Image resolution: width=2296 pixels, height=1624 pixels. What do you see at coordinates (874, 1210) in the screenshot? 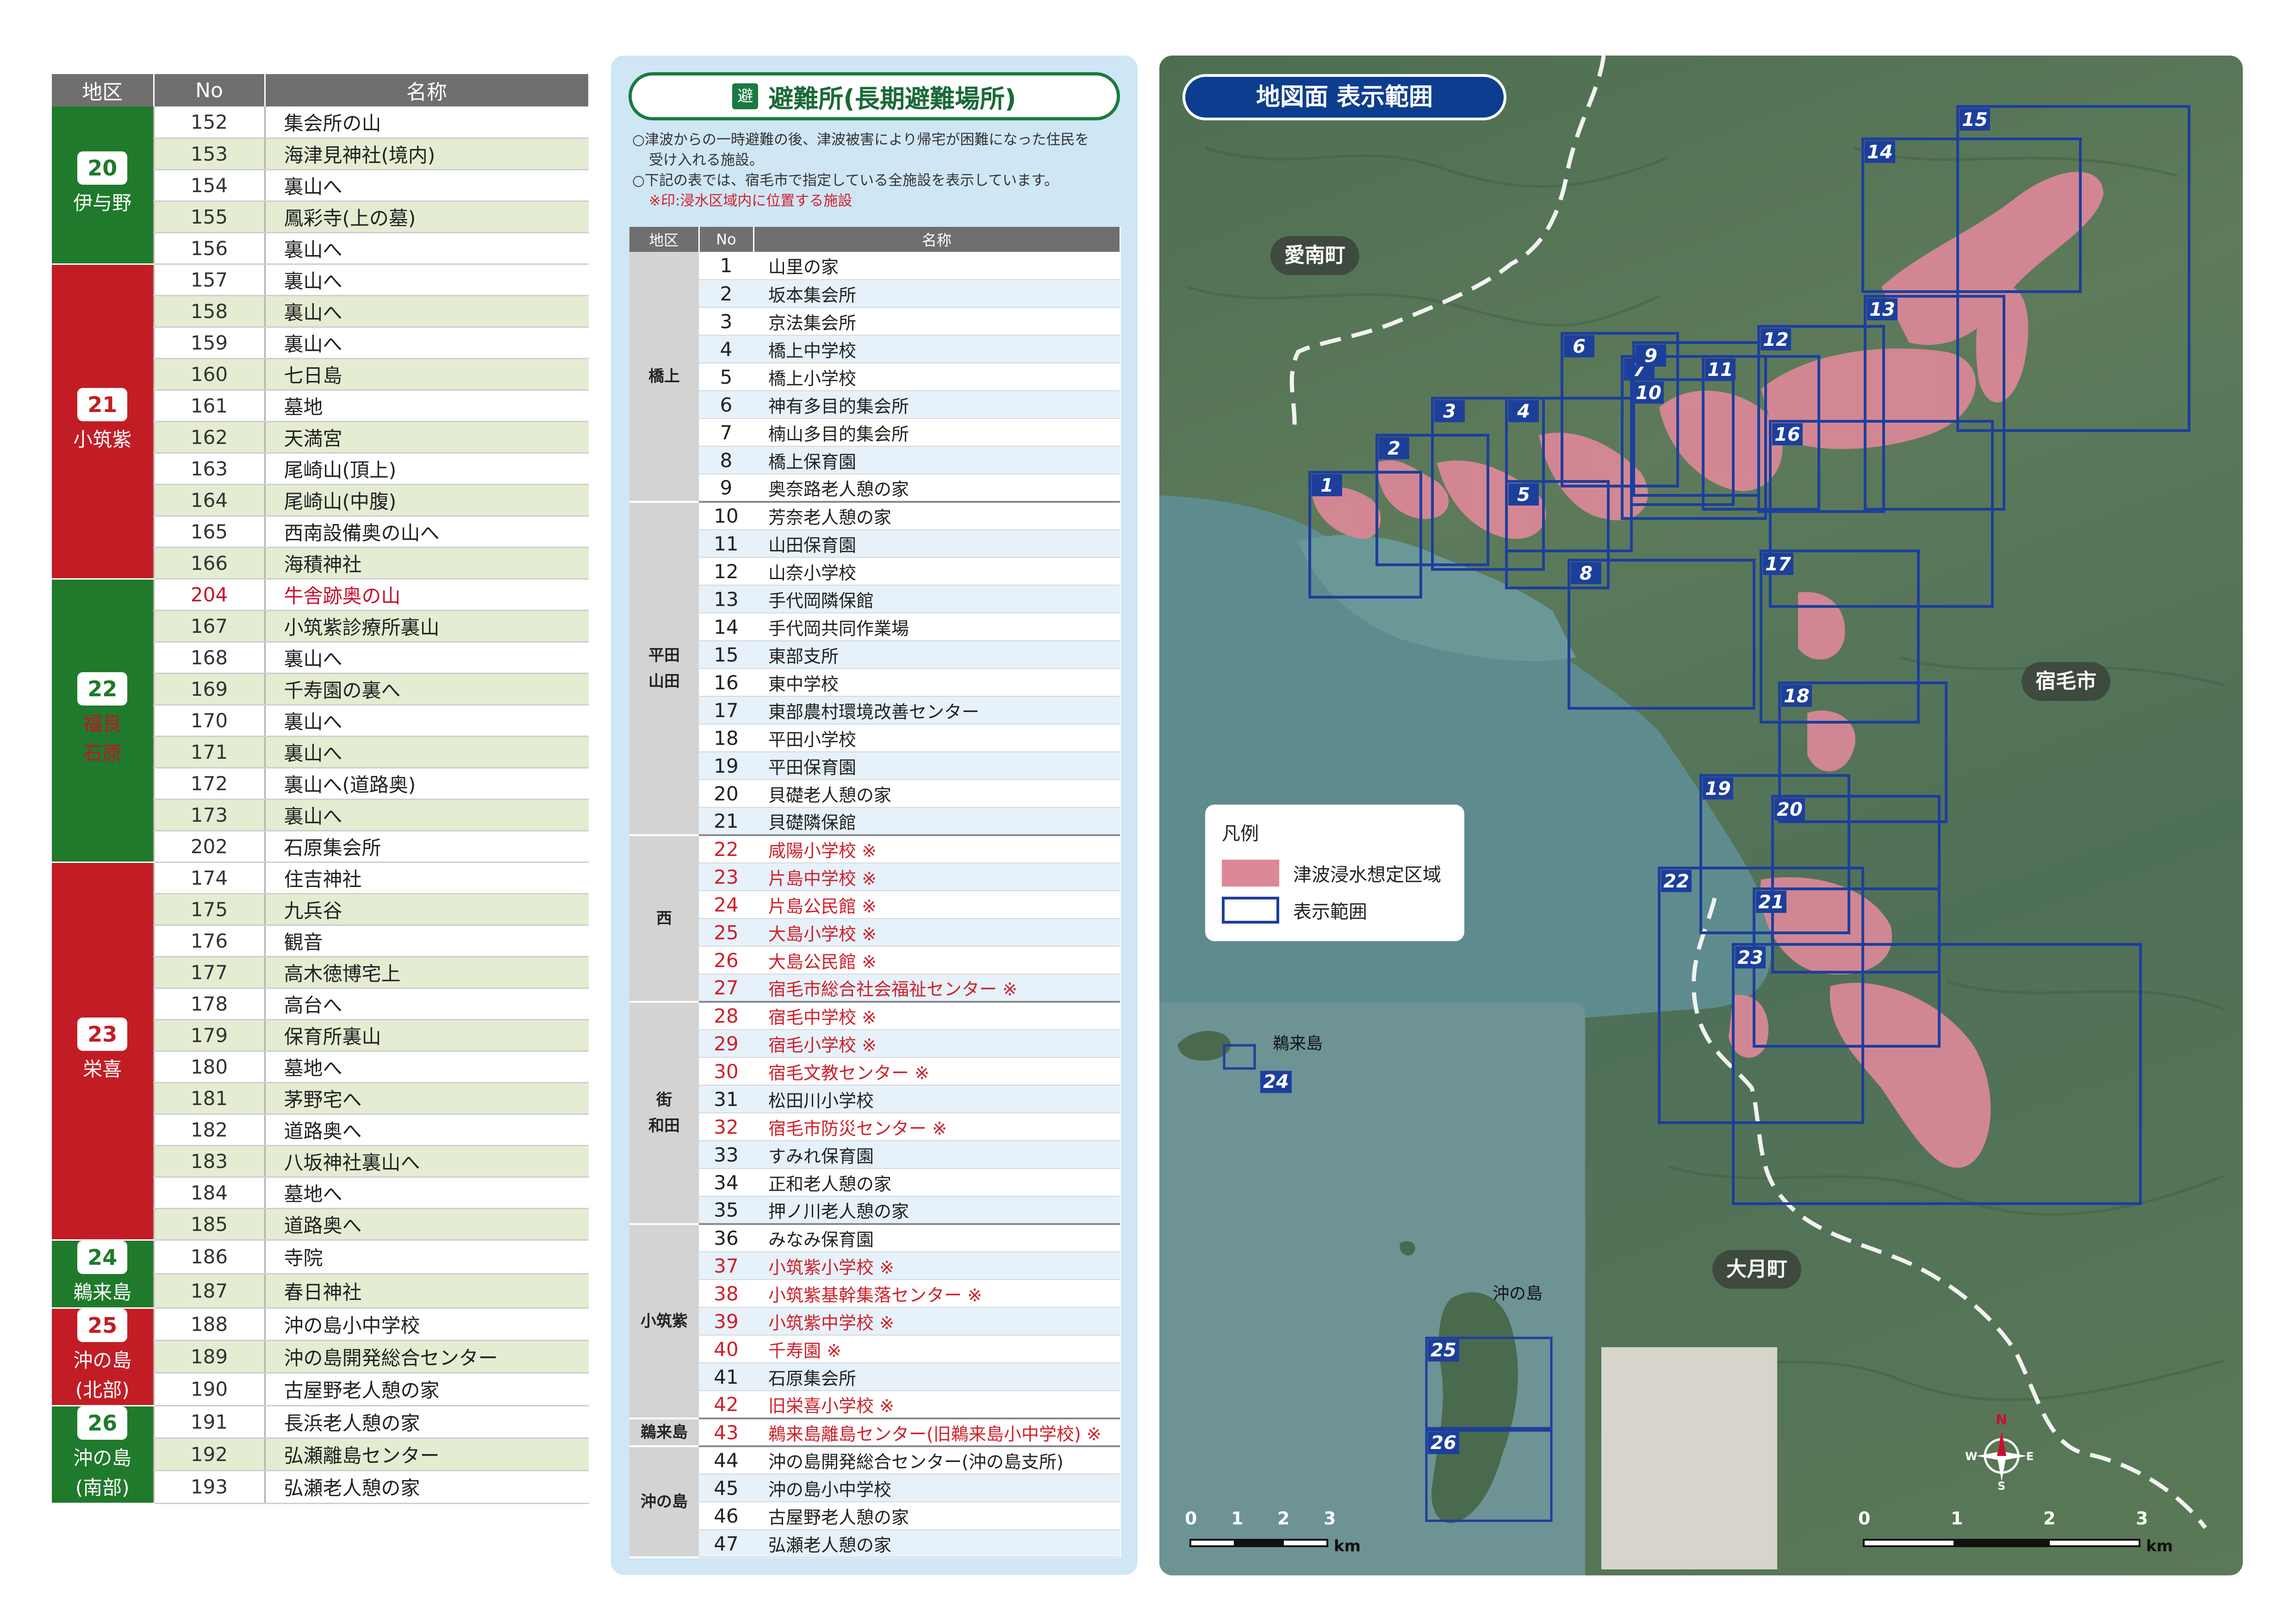
I see `table-row: 35 押ノ川老人憩の家` at bounding box center [874, 1210].